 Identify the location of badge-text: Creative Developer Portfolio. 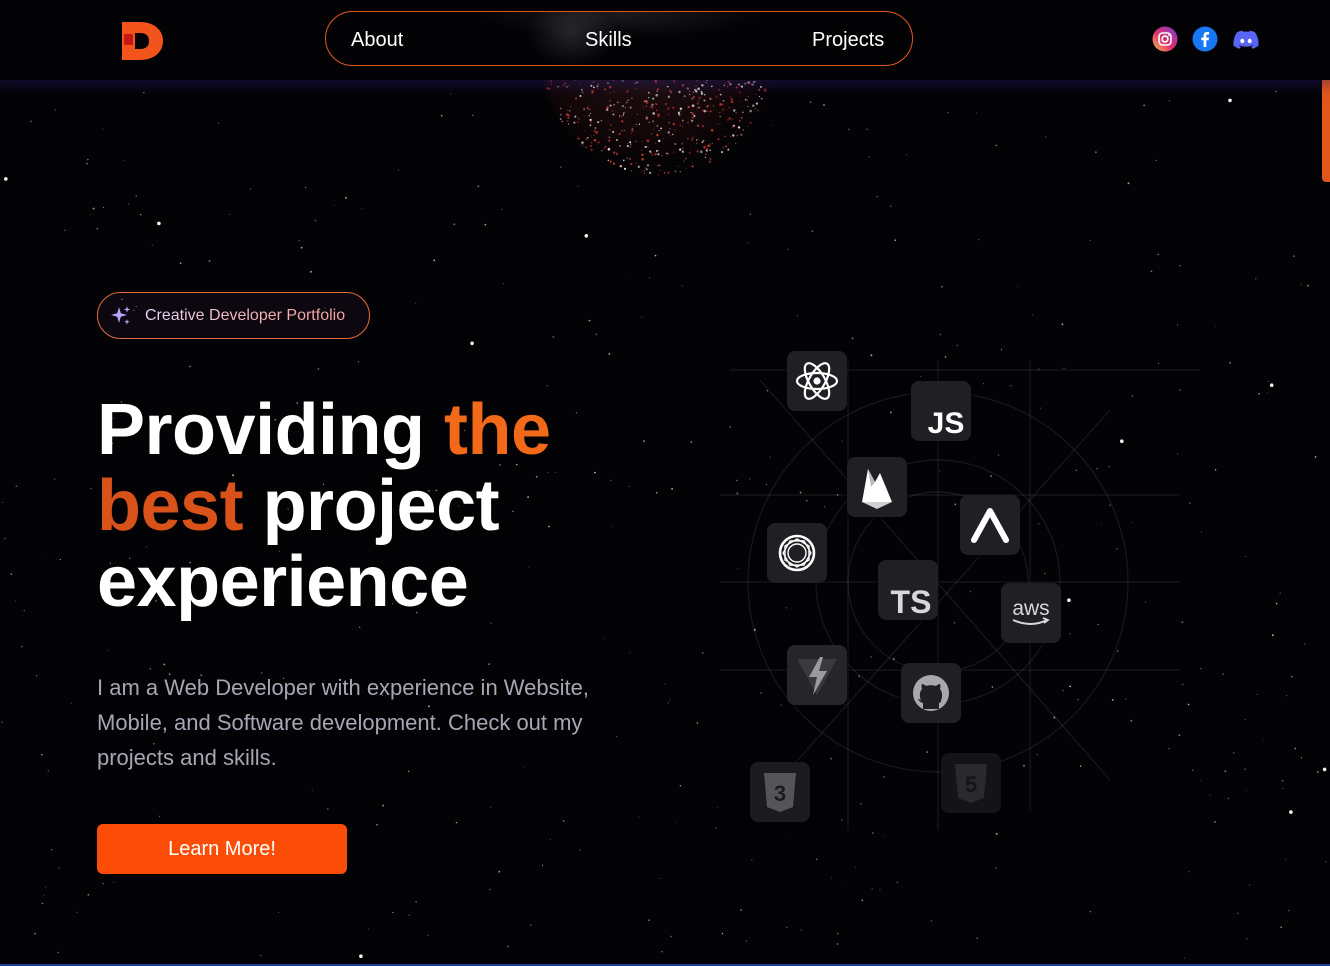
(245, 315).